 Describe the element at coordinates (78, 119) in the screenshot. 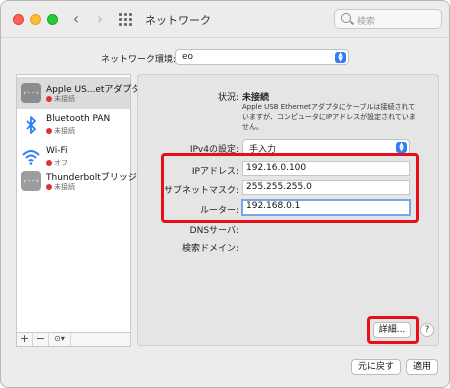

I see `service-name: Bluetooth PAN` at that location.